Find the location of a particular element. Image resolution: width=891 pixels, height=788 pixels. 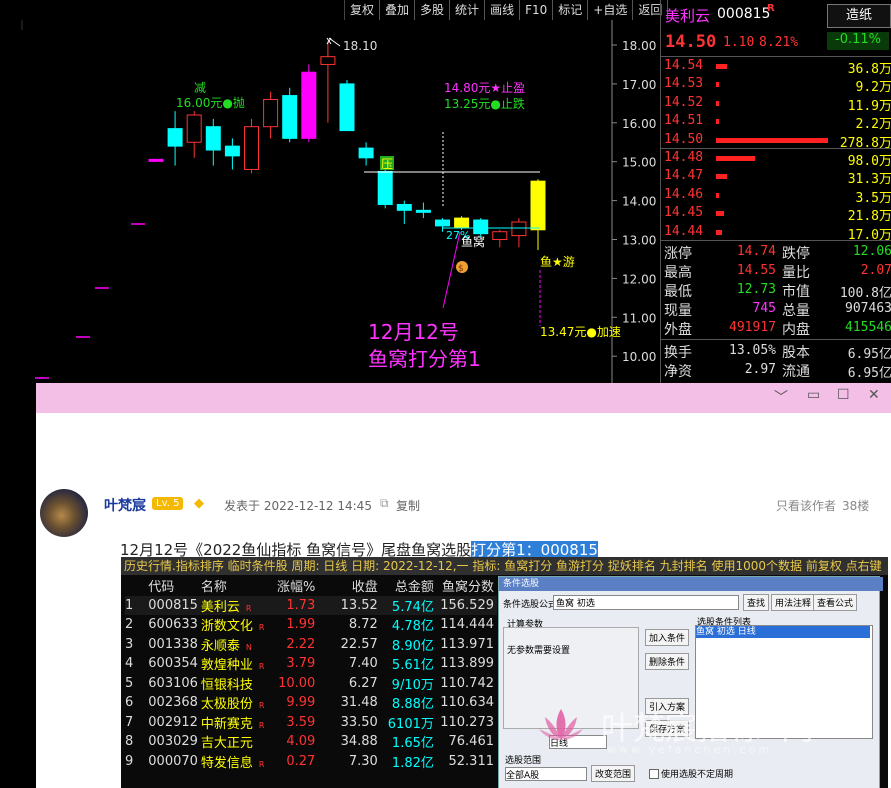

column-header: 鱼窝分数 is located at coordinates (467, 586).